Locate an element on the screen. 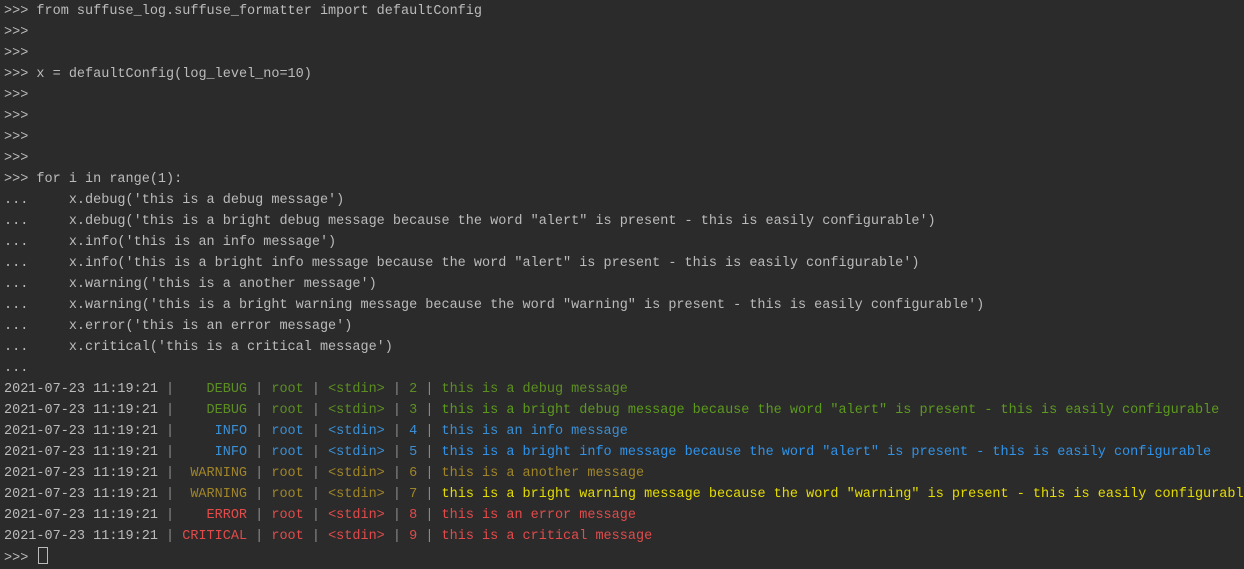  log-level: DEBUG is located at coordinates (227, 410).